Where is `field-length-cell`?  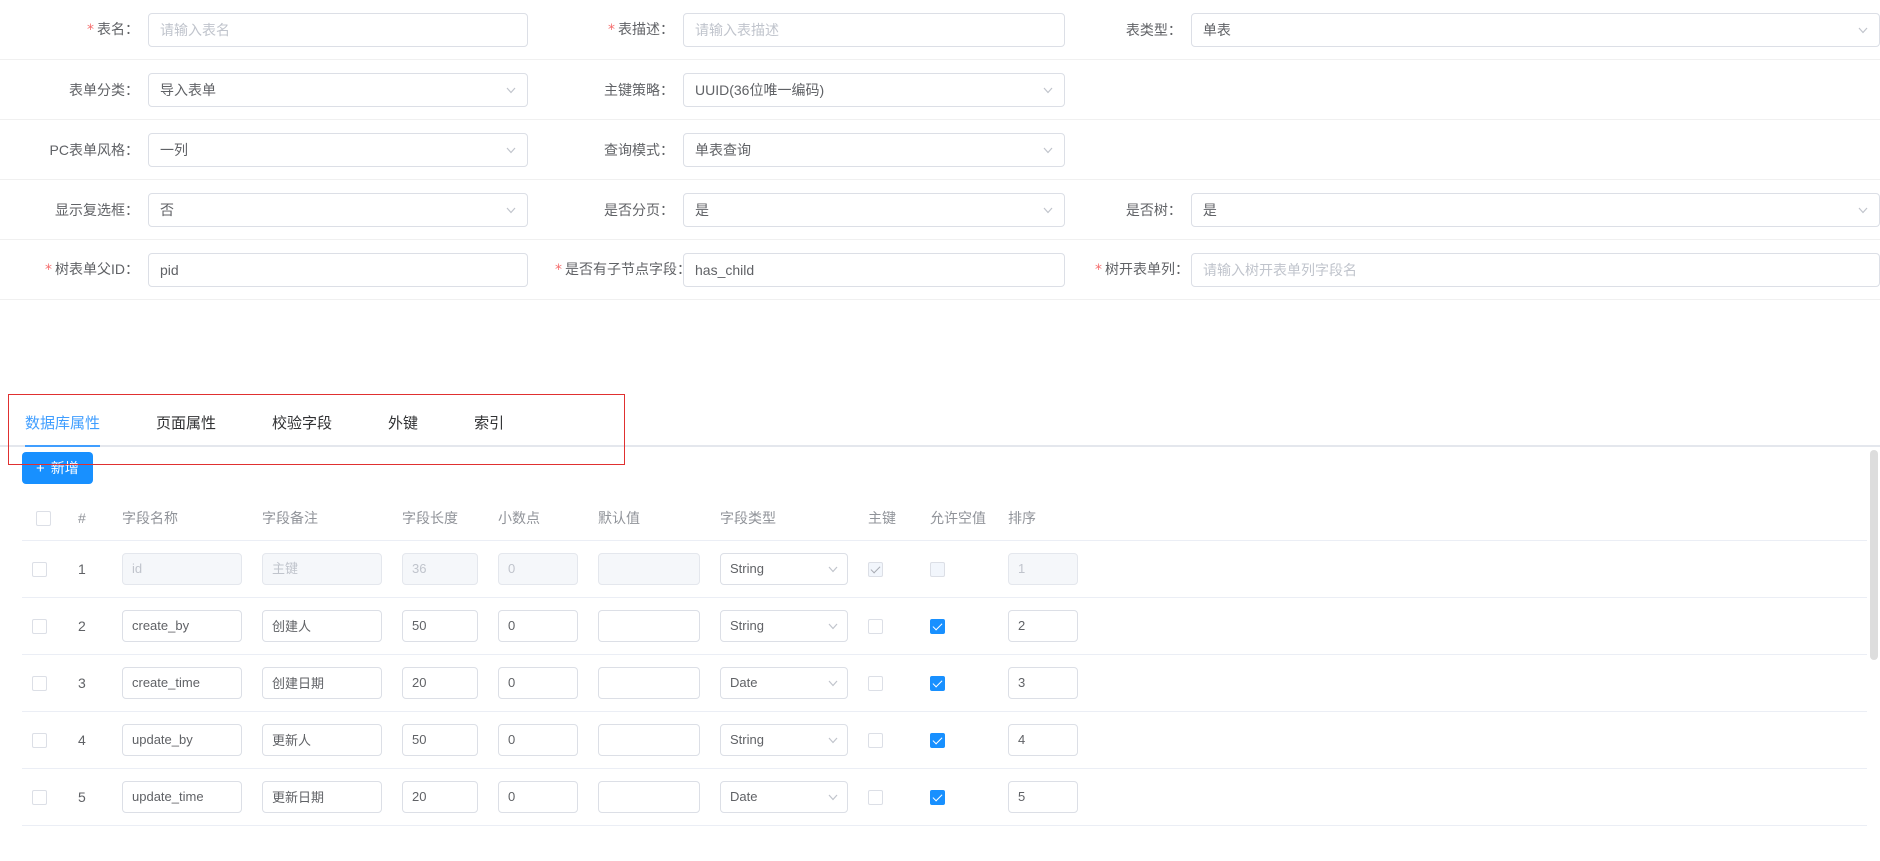
field-length-cell is located at coordinates (440, 569).